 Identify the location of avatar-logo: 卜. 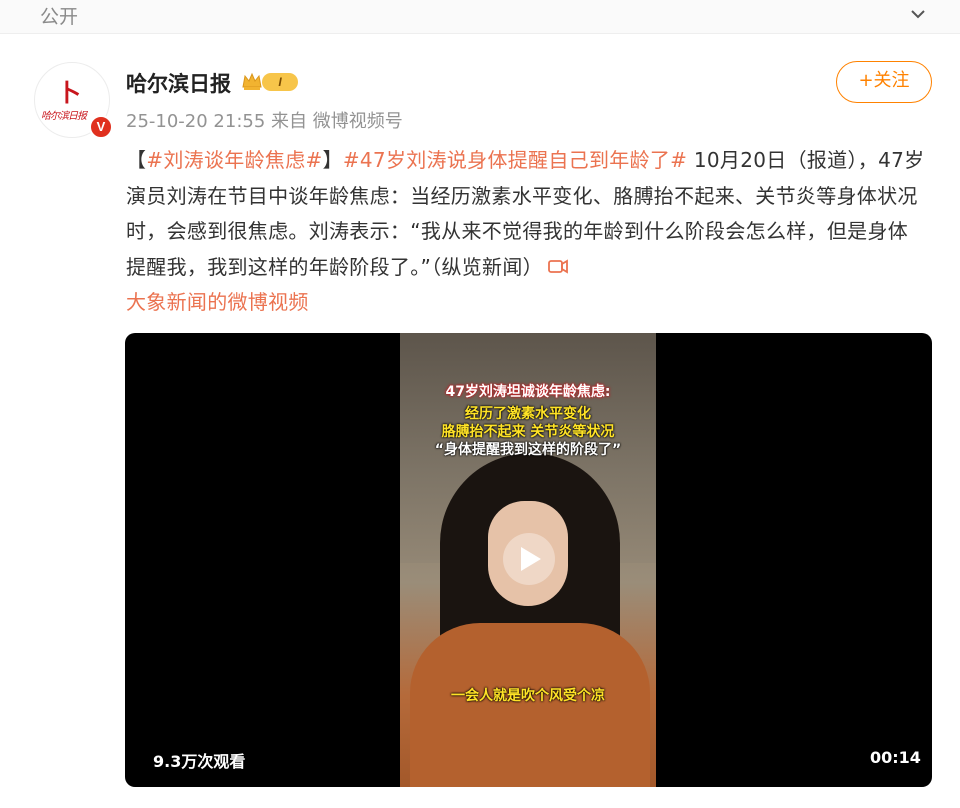
(69, 92).